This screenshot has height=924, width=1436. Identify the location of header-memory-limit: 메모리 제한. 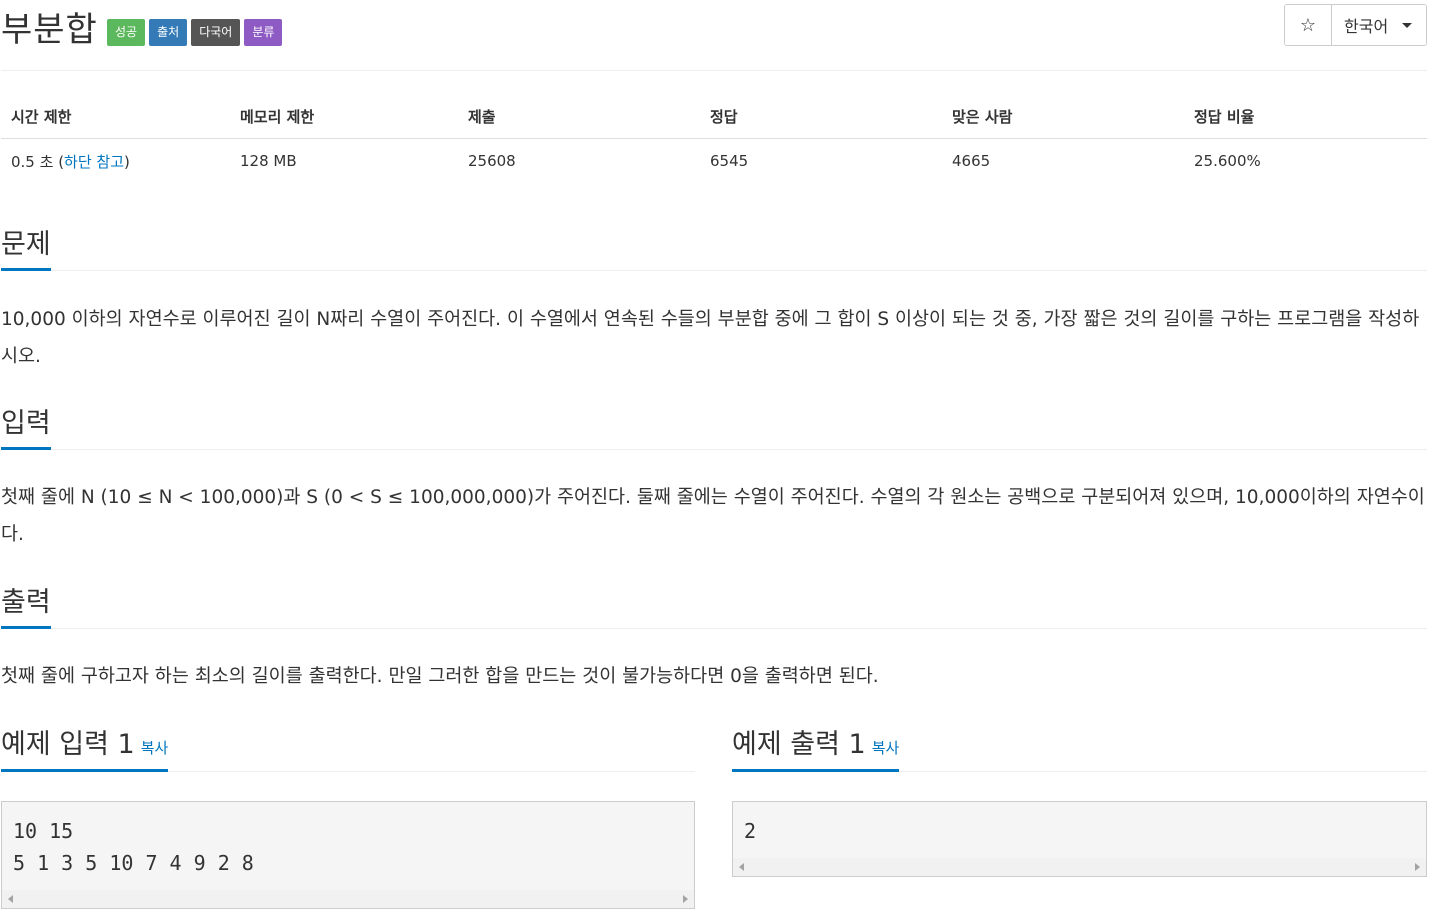
(344, 116).